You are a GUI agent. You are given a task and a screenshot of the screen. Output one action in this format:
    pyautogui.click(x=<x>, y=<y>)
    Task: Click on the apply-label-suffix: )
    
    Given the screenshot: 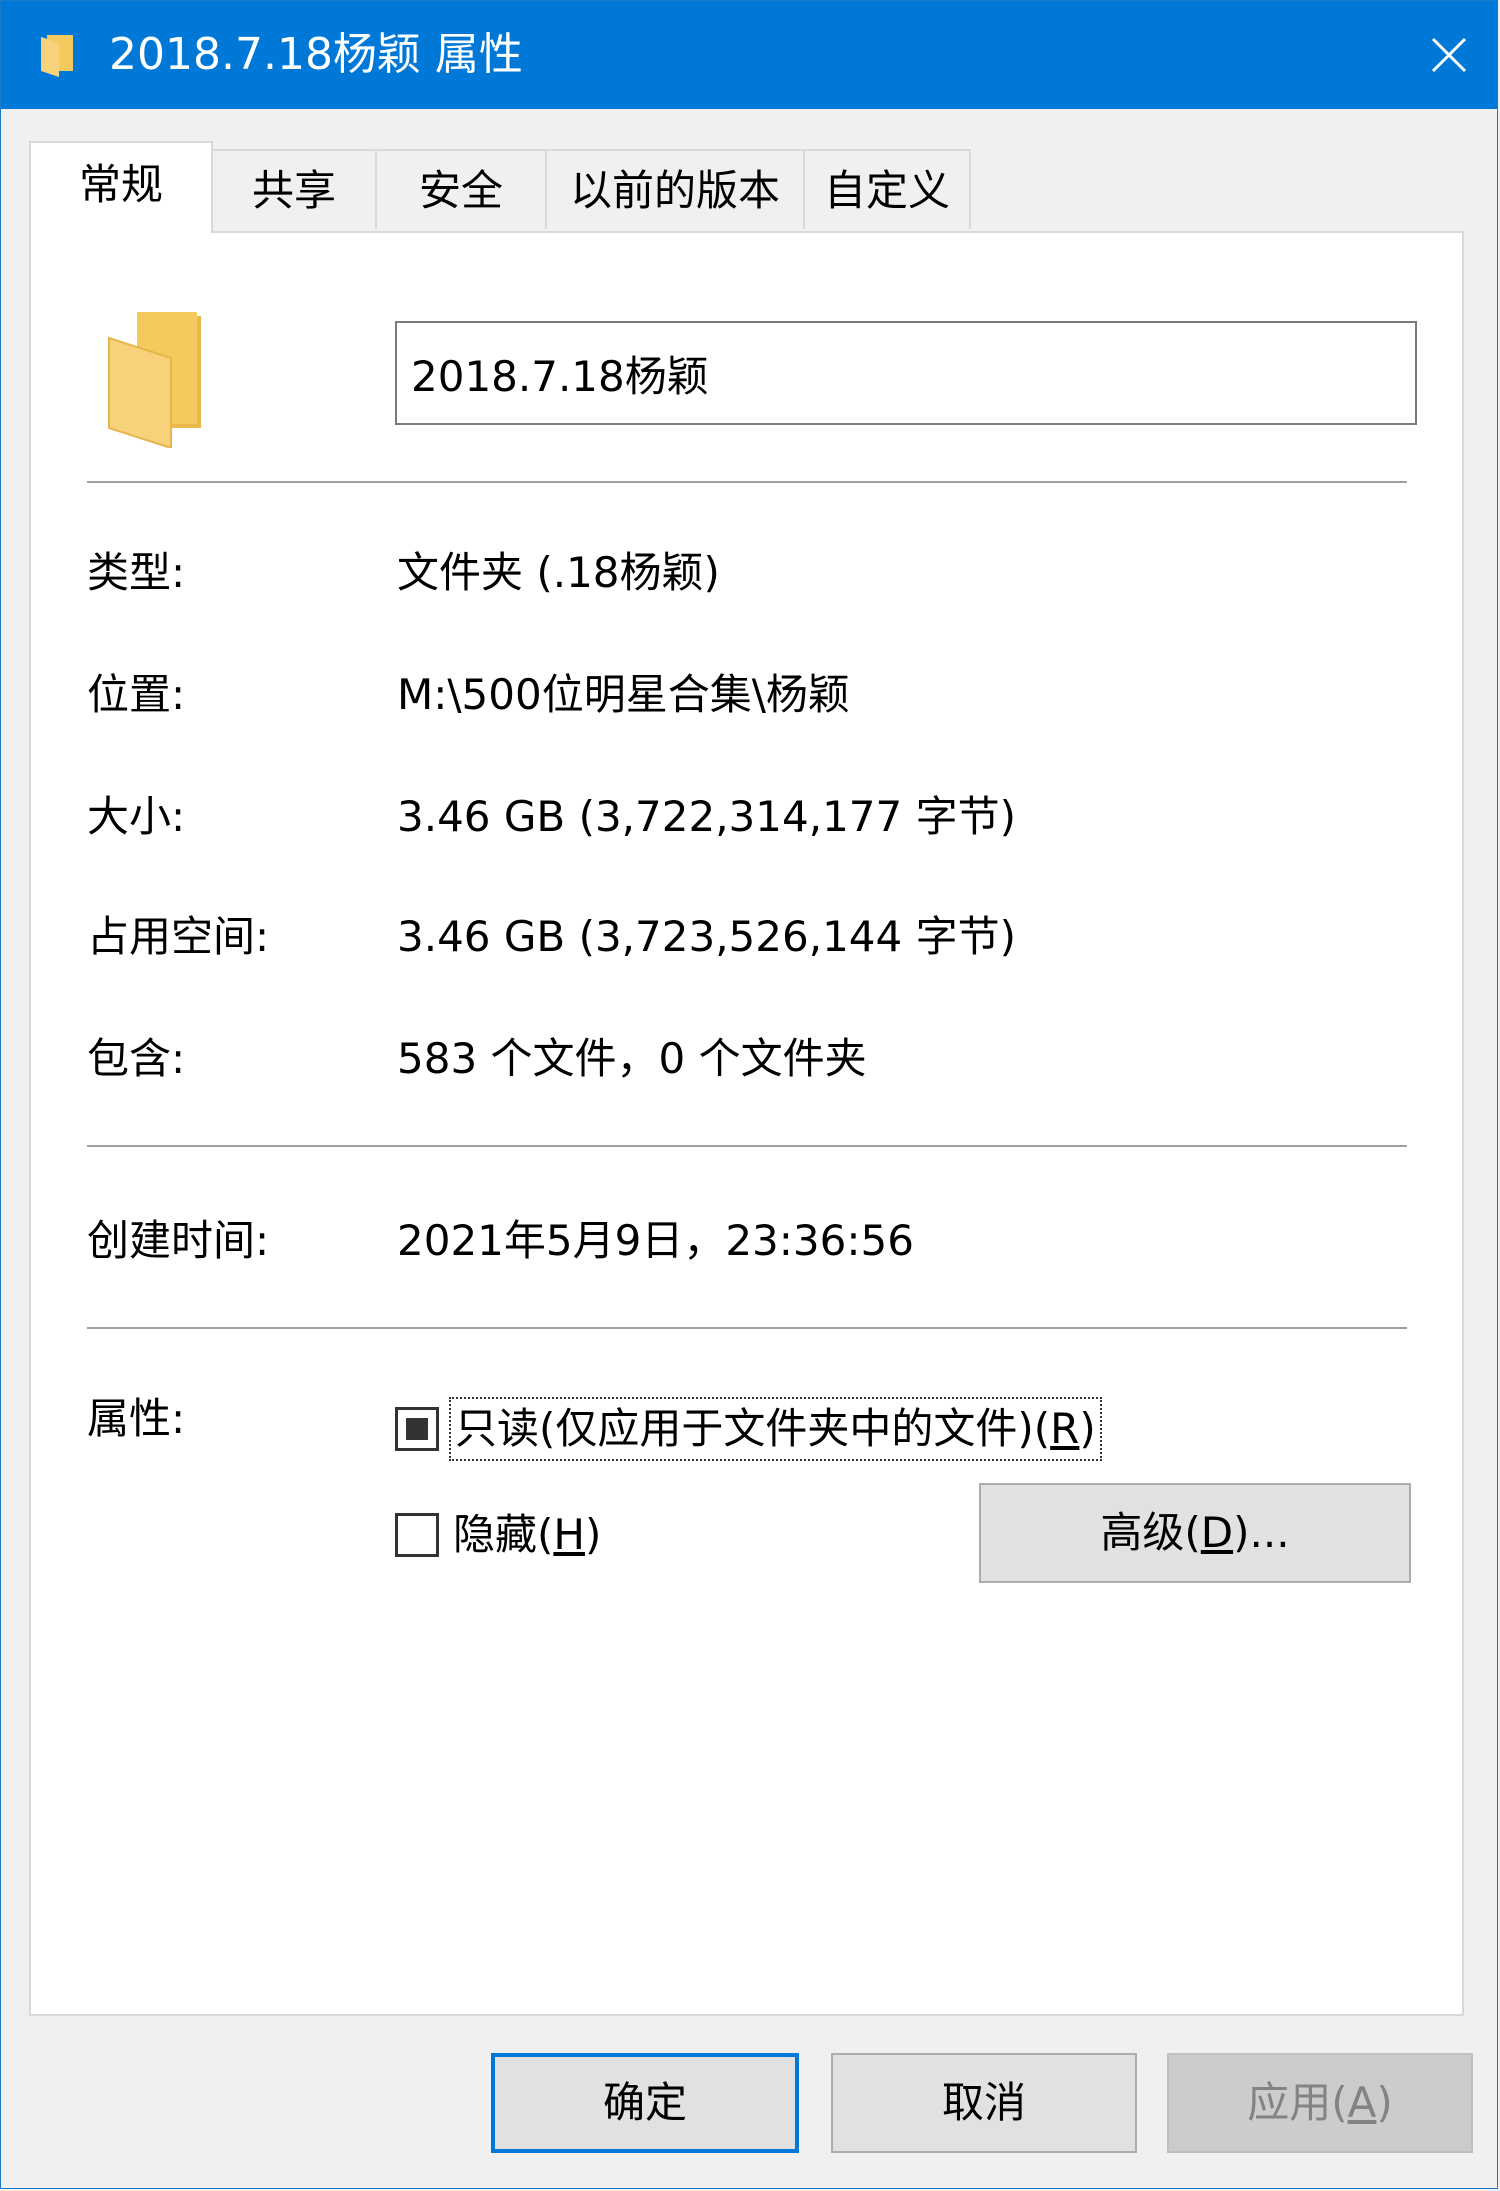 What is the action you would take?
    pyautogui.click(x=1384, y=2102)
    